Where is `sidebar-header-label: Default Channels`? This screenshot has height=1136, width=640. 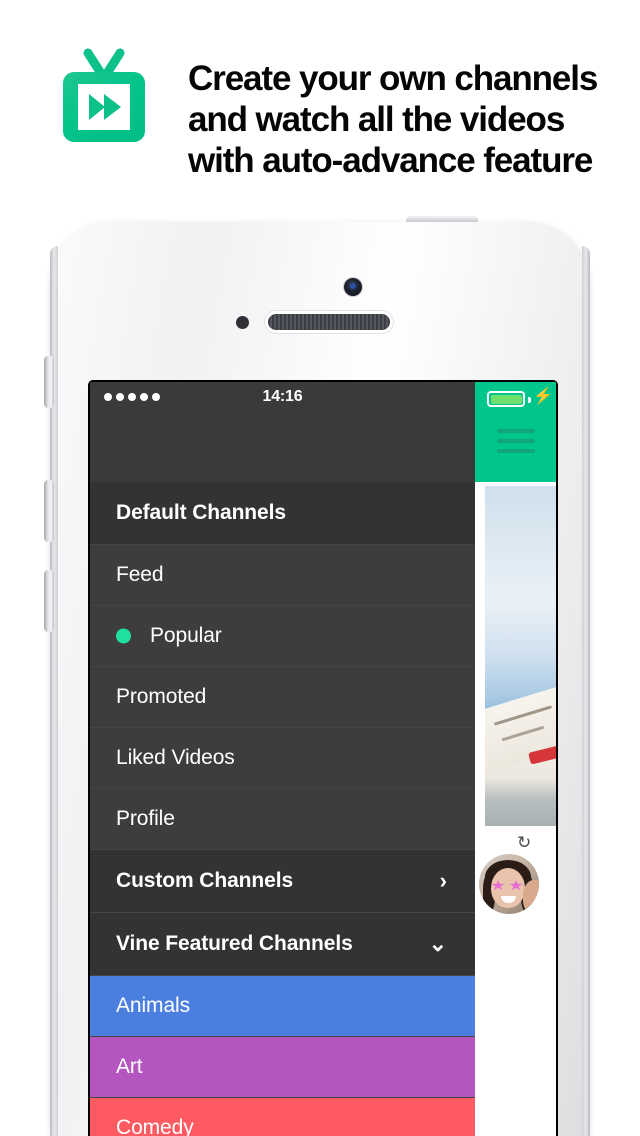
sidebar-header-label: Default Channels is located at coordinates (201, 512).